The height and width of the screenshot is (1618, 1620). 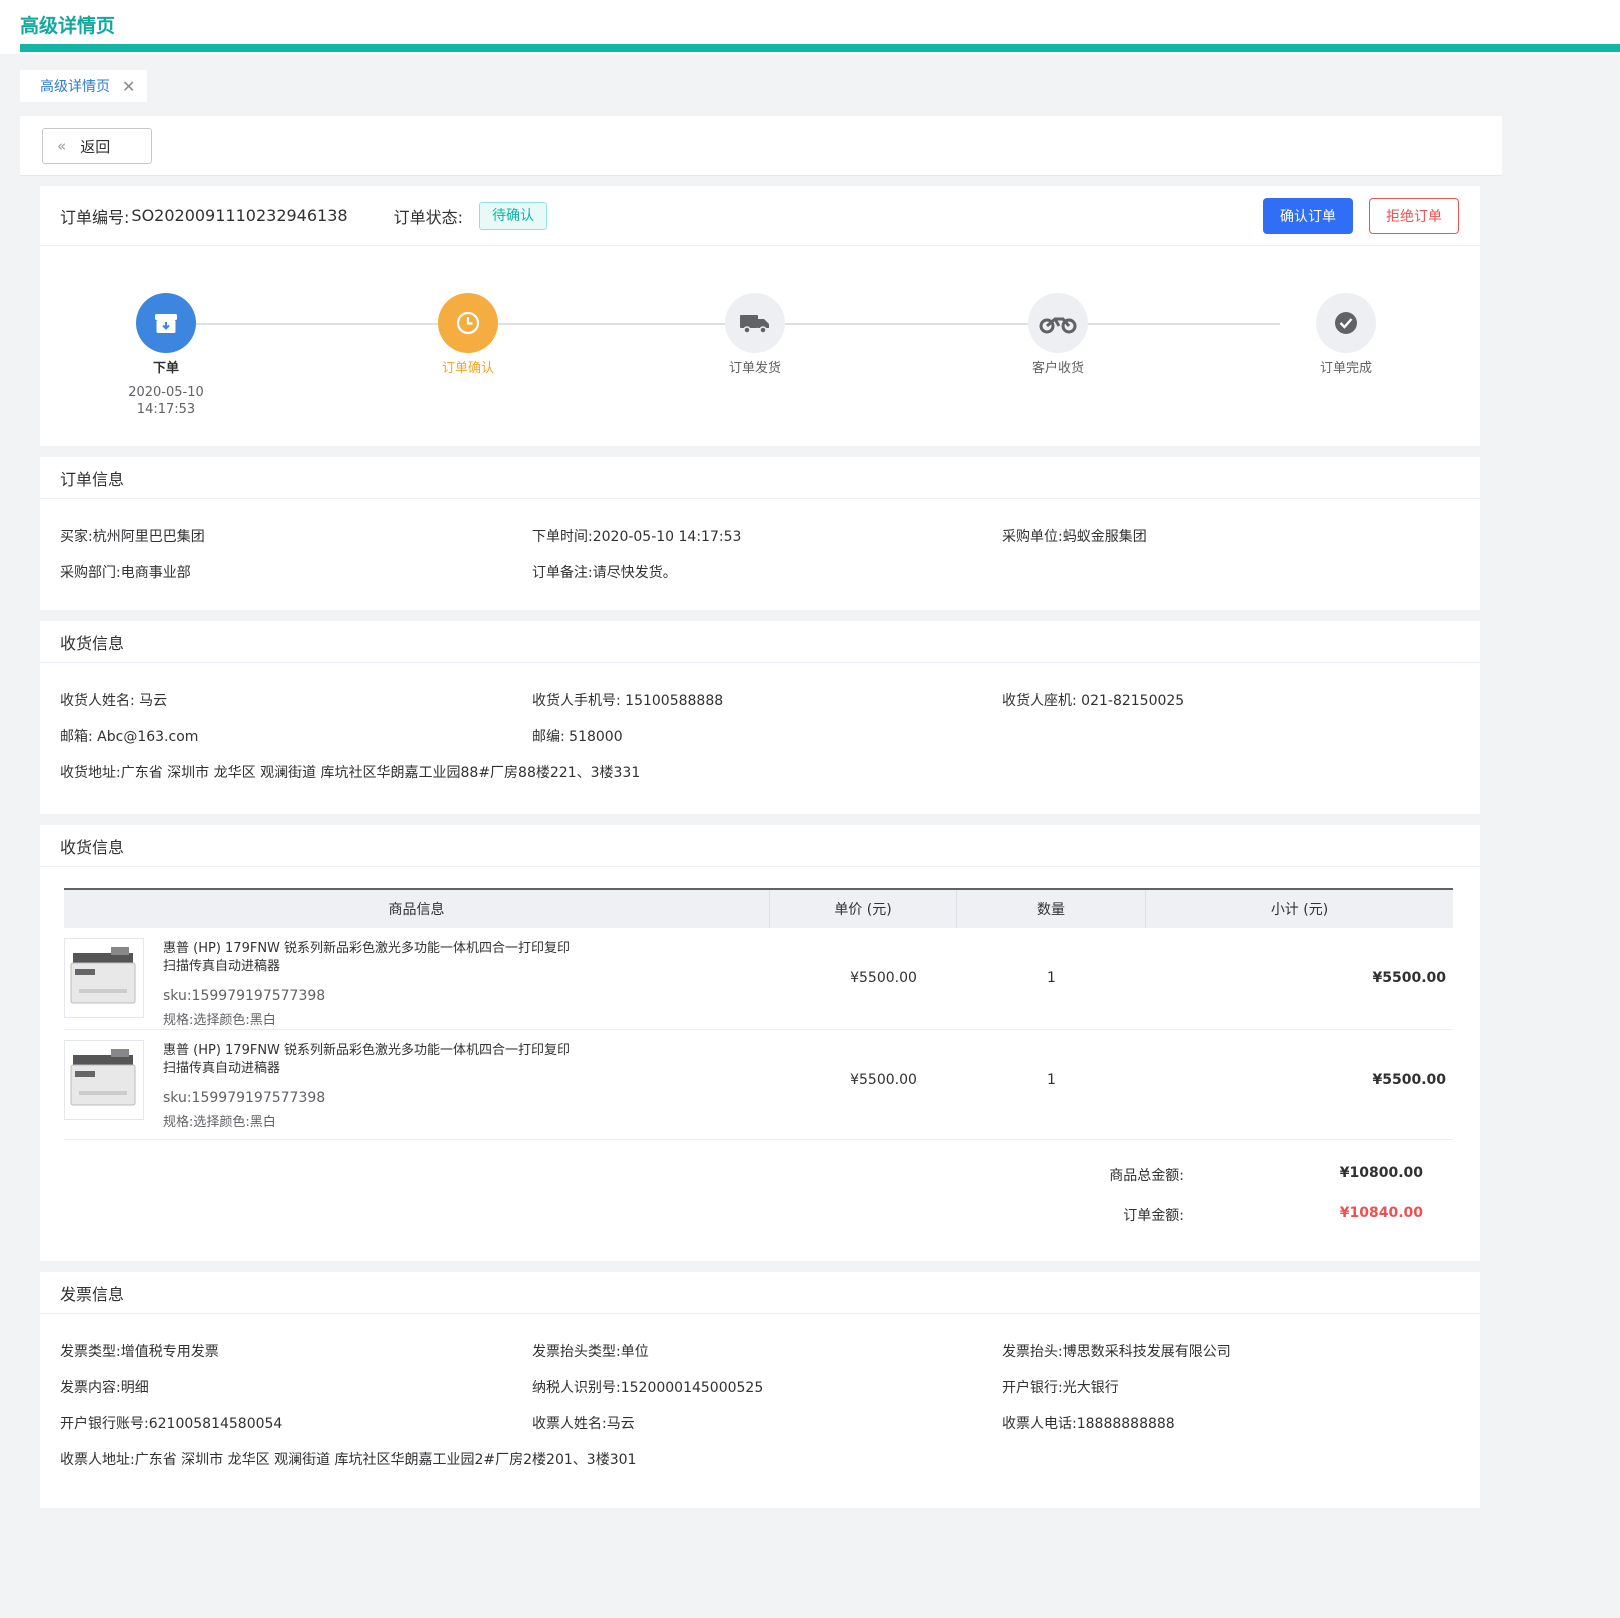 I want to click on motorbike-icon, so click(x=1058, y=323).